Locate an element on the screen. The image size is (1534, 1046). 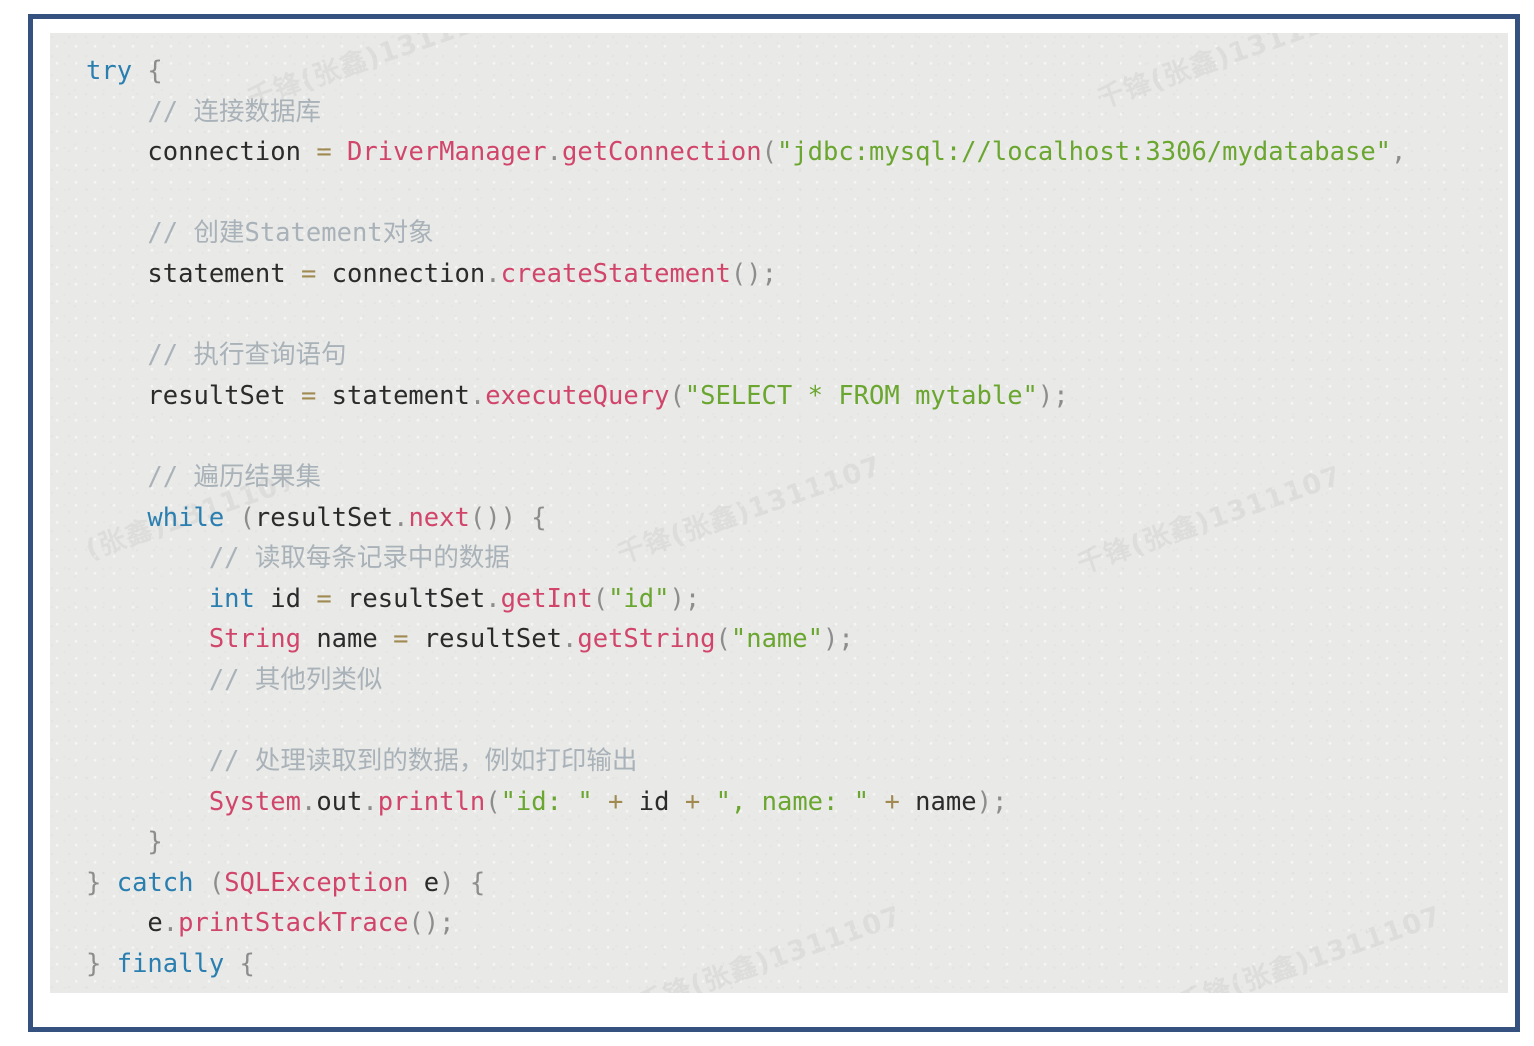
code-line: e.printStackTrace(); is located at coordinates (728, 923).